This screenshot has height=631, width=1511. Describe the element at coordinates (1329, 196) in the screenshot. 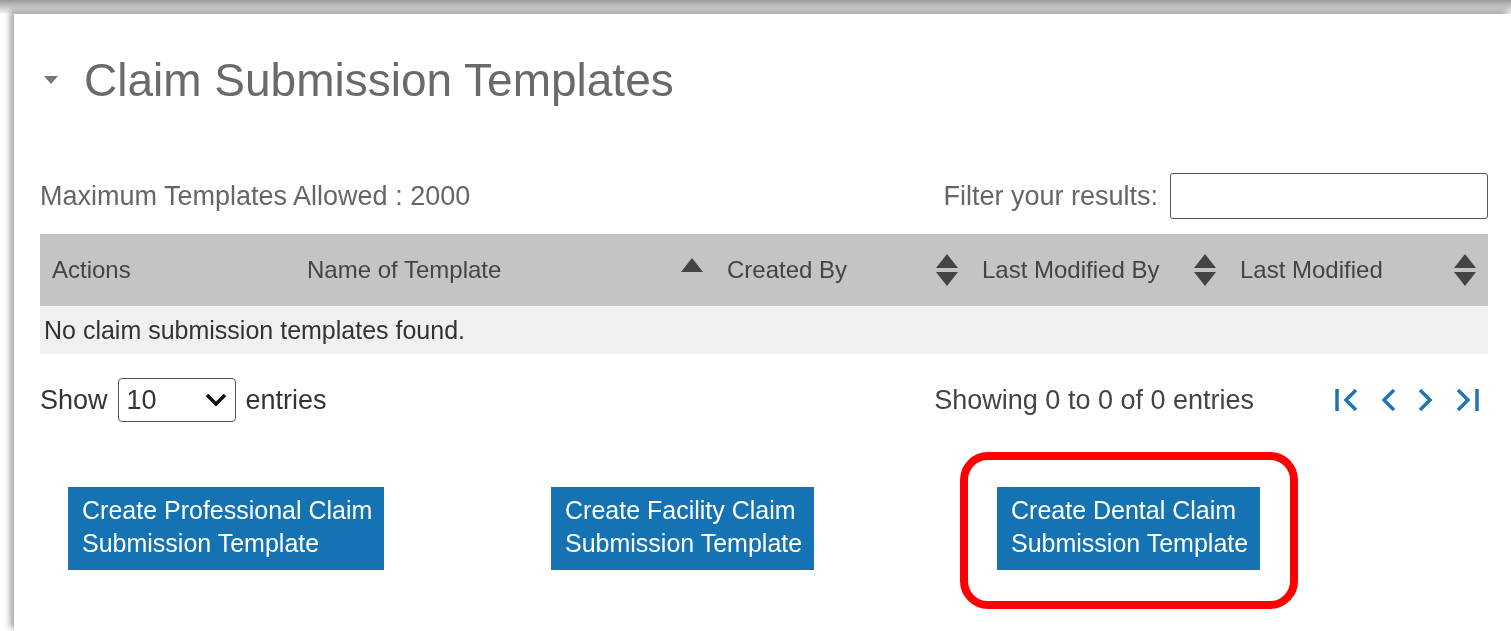

I see `filter-field` at that location.